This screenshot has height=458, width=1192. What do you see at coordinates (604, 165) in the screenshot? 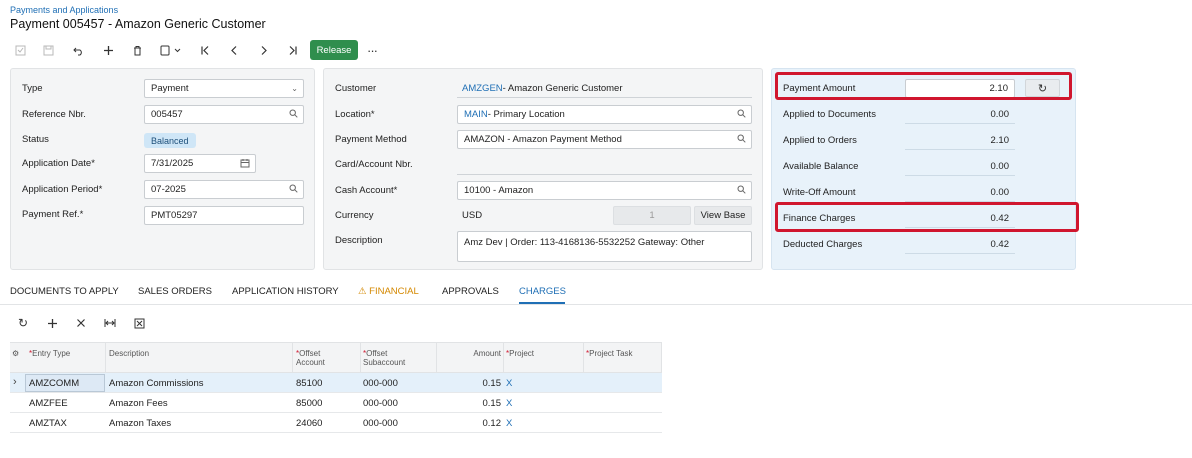
I see `card-account-field` at bounding box center [604, 165].